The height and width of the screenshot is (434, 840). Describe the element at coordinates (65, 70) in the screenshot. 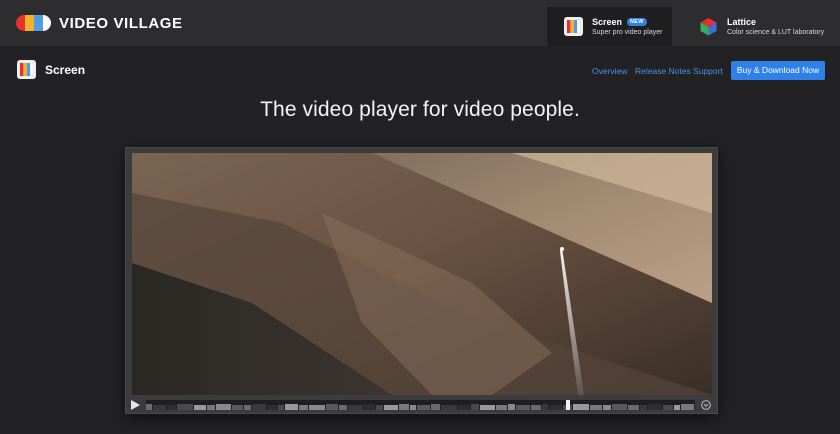

I see `product-title: Screen` at that location.